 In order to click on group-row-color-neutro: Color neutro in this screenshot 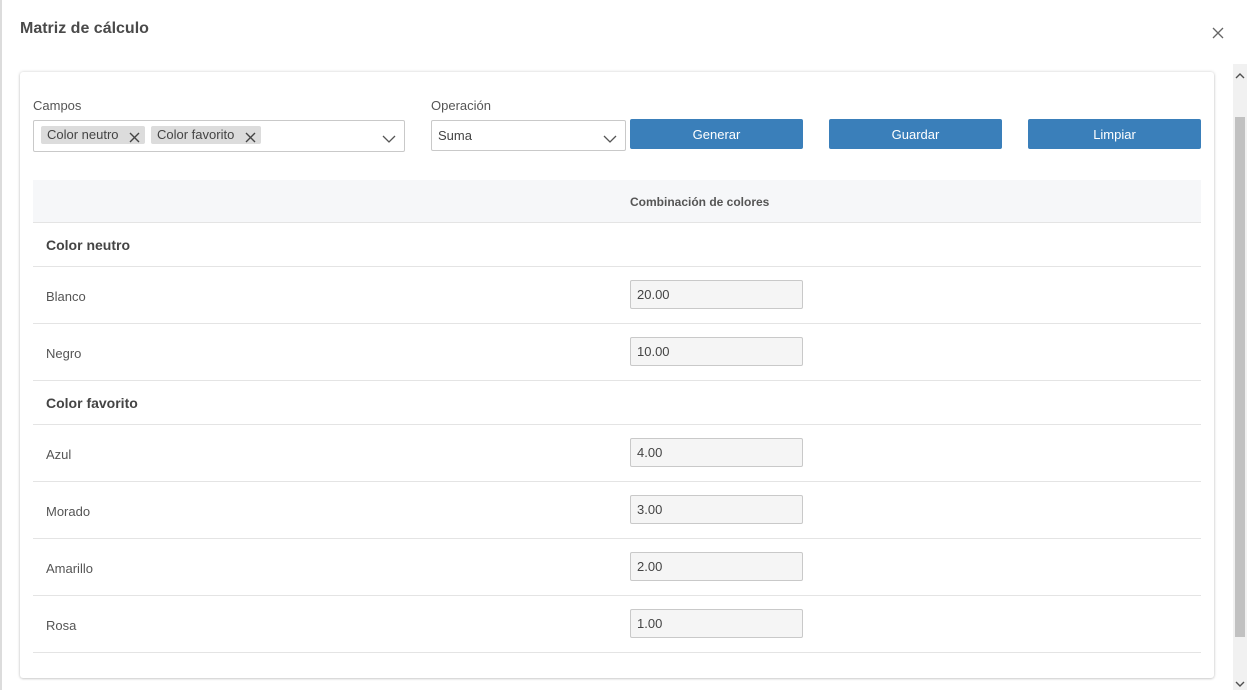, I will do `click(617, 245)`.